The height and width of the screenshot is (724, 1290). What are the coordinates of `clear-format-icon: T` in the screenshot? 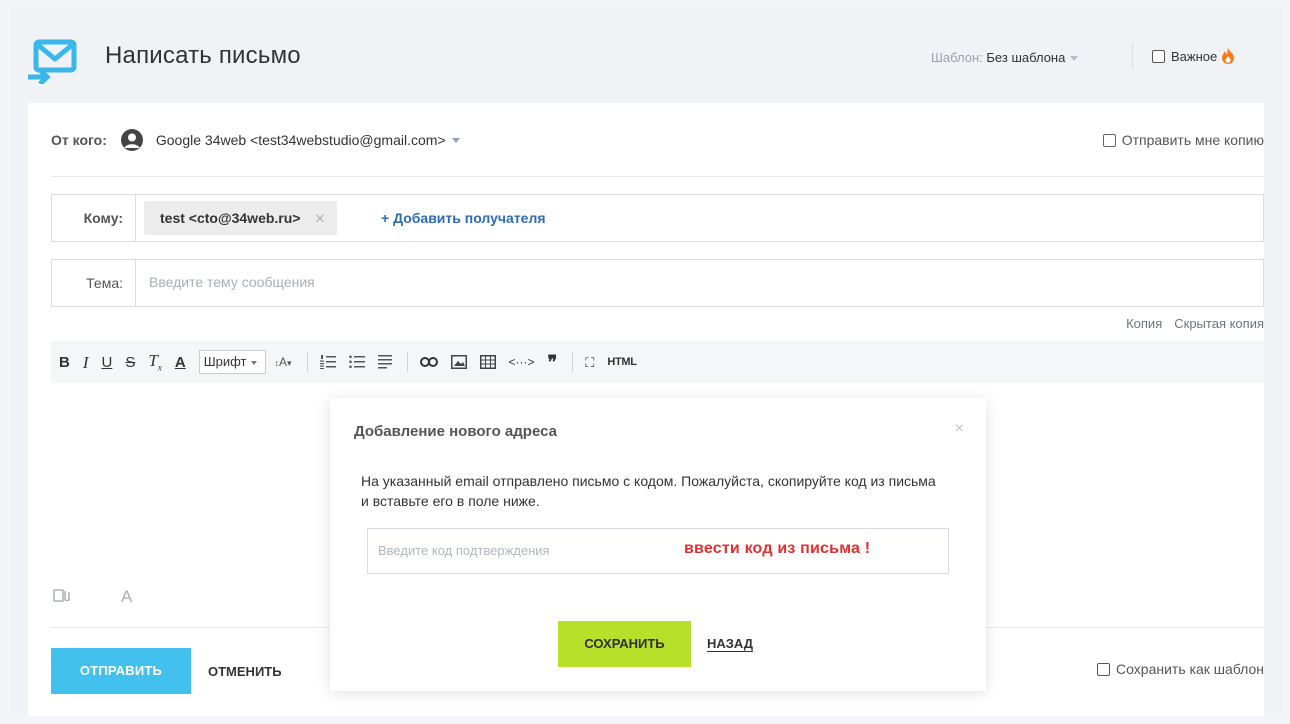 It's located at (153, 360).